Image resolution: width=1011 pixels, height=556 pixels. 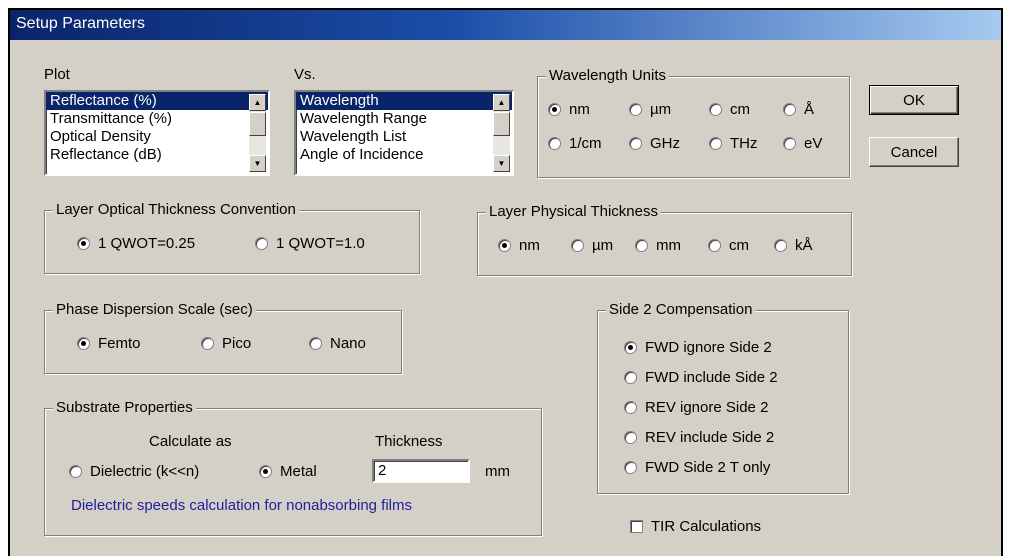 What do you see at coordinates (707, 407) in the screenshot?
I see `radio-label: REV ignore Side 2` at bounding box center [707, 407].